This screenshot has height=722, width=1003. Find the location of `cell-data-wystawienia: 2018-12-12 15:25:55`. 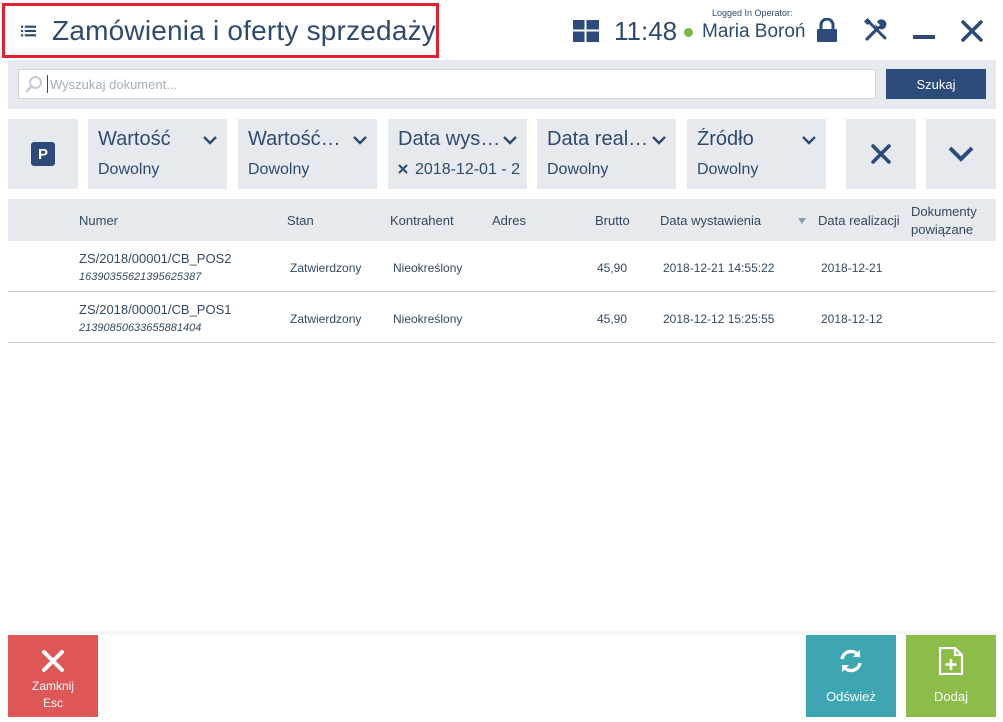

cell-data-wystawienia: 2018-12-12 15:25:55 is located at coordinates (719, 319).